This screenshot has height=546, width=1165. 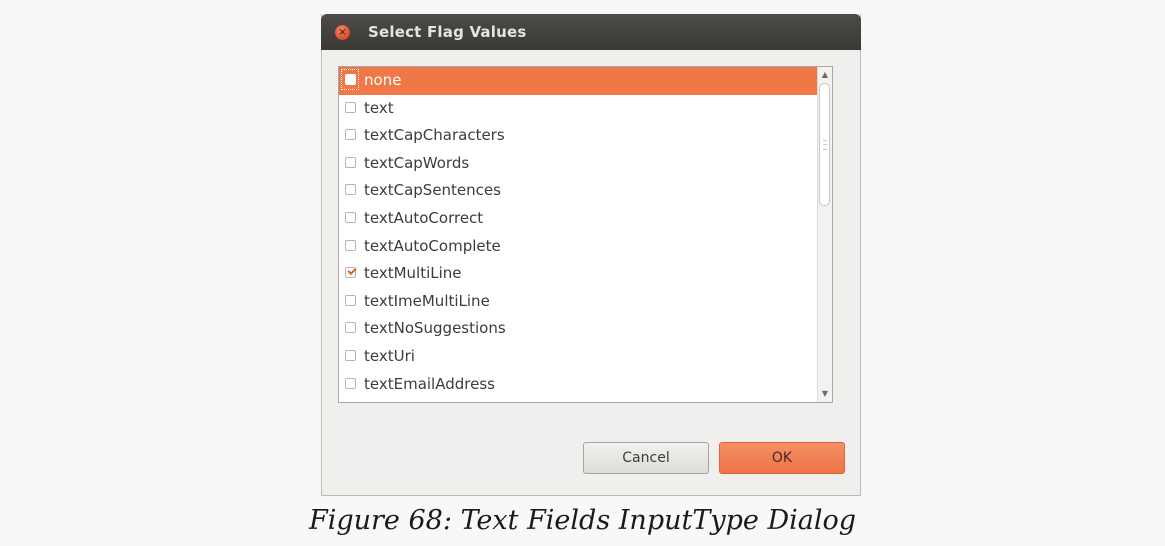 I want to click on list-item: textCapSentences, so click(x=583, y=191).